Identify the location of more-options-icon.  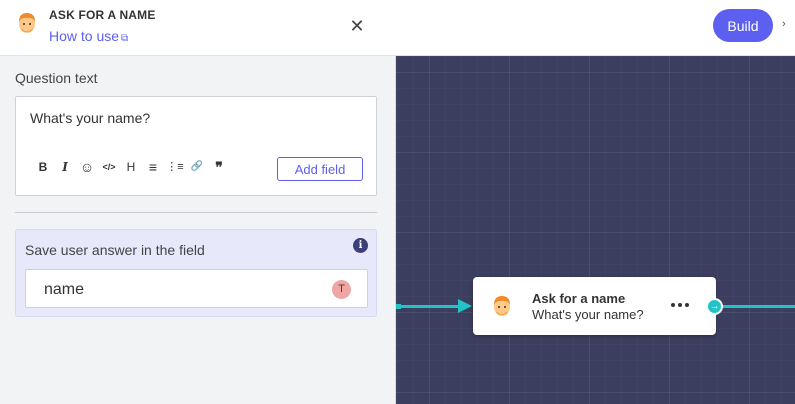
(681, 305).